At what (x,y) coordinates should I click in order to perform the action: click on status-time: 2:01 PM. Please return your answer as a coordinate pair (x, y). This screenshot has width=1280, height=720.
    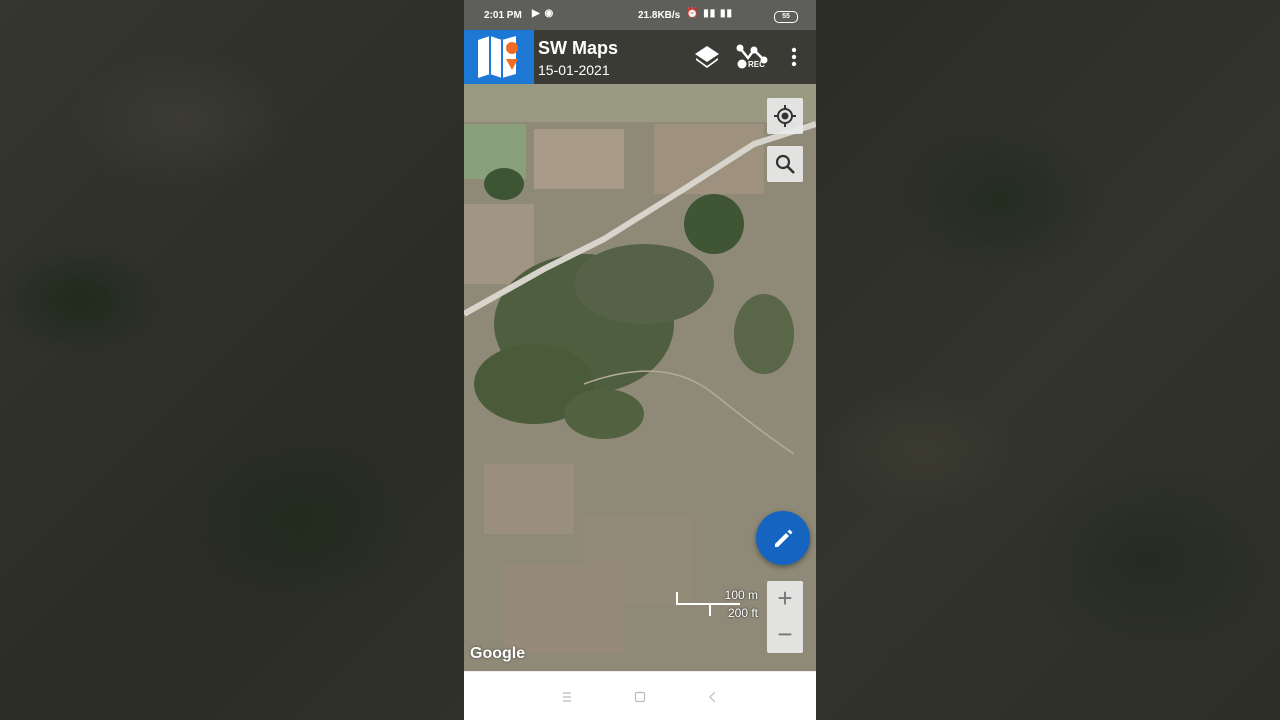
    Looking at the image, I should click on (503, 15).